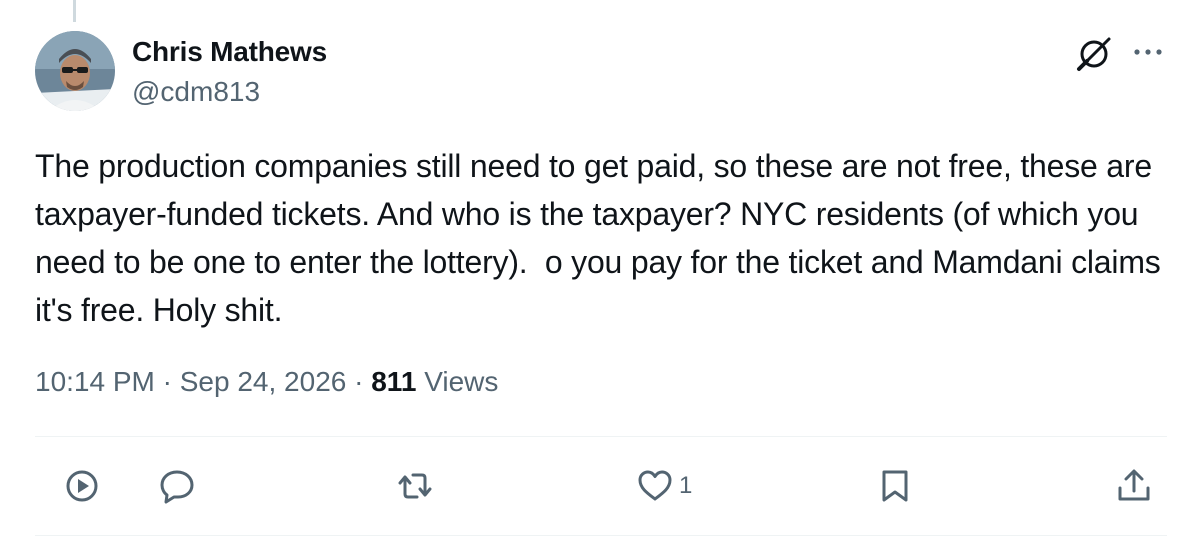 This screenshot has height=552, width=1202. I want to click on repost-icon, so click(415, 486).